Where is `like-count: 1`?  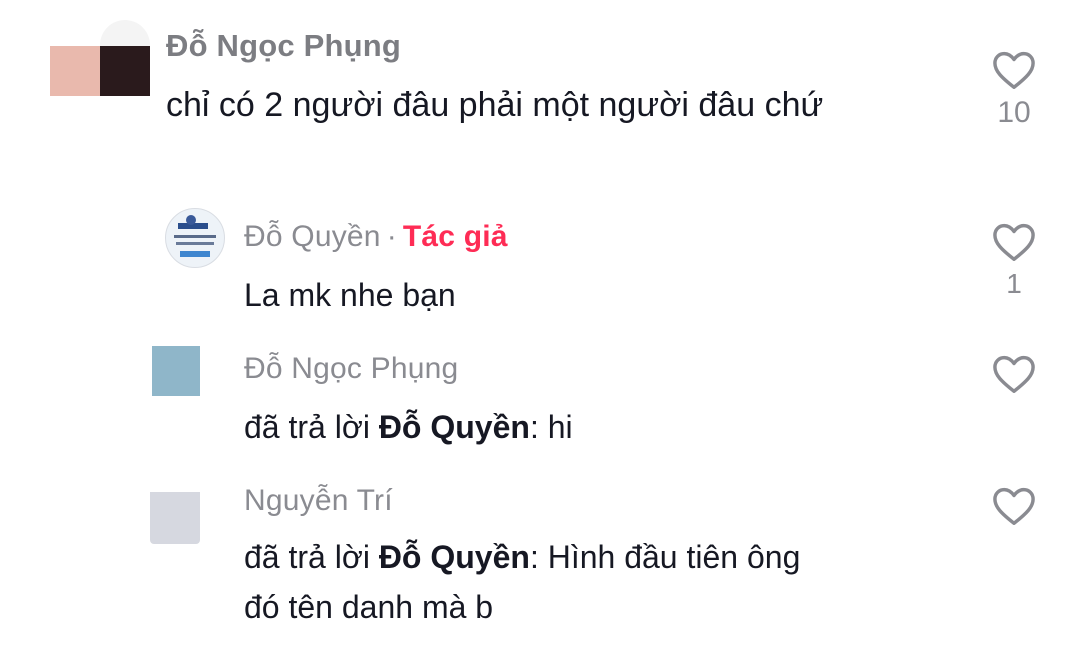 like-count: 1 is located at coordinates (1014, 283).